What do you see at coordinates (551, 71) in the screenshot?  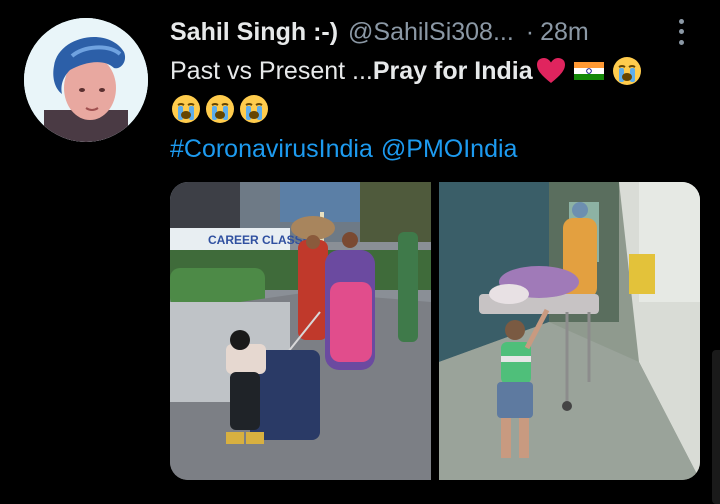 I see `red-heart-icon` at bounding box center [551, 71].